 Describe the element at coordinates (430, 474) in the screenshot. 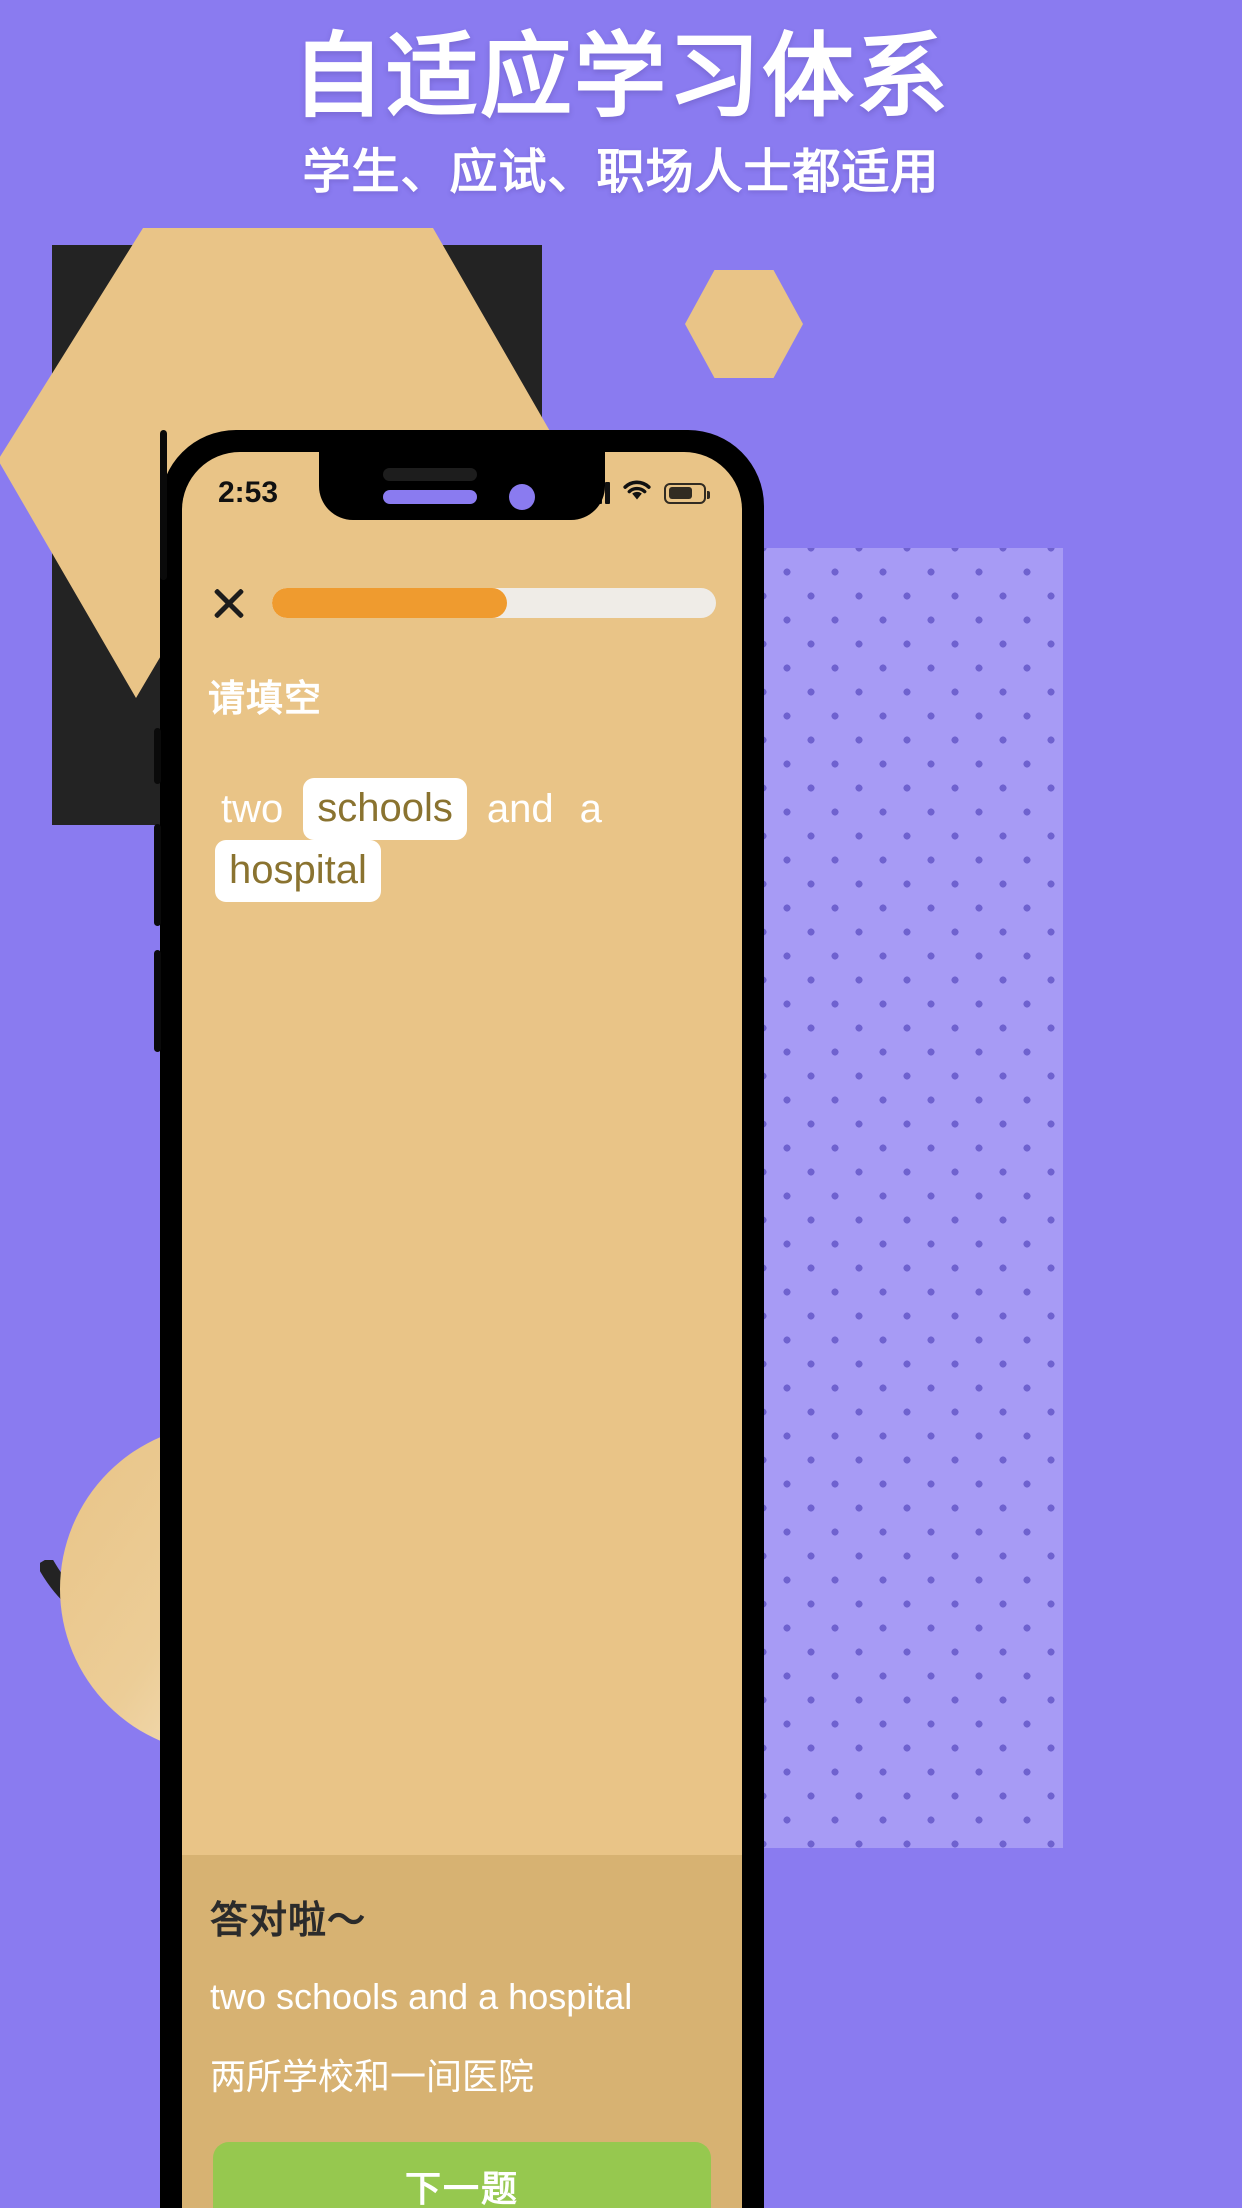

I see `speaker-grille-icon` at that location.